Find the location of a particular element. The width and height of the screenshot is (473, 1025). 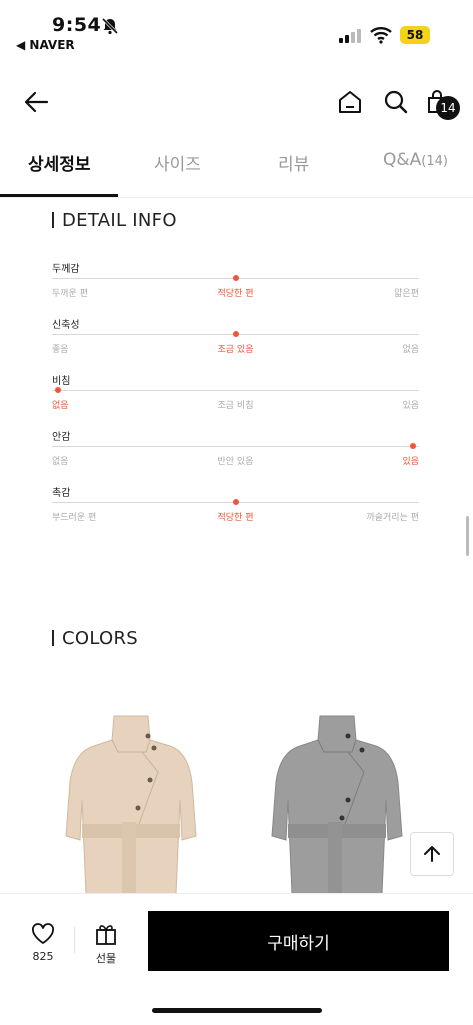

detail-row-option-left: 부드러운 편 is located at coordinates (74, 518).